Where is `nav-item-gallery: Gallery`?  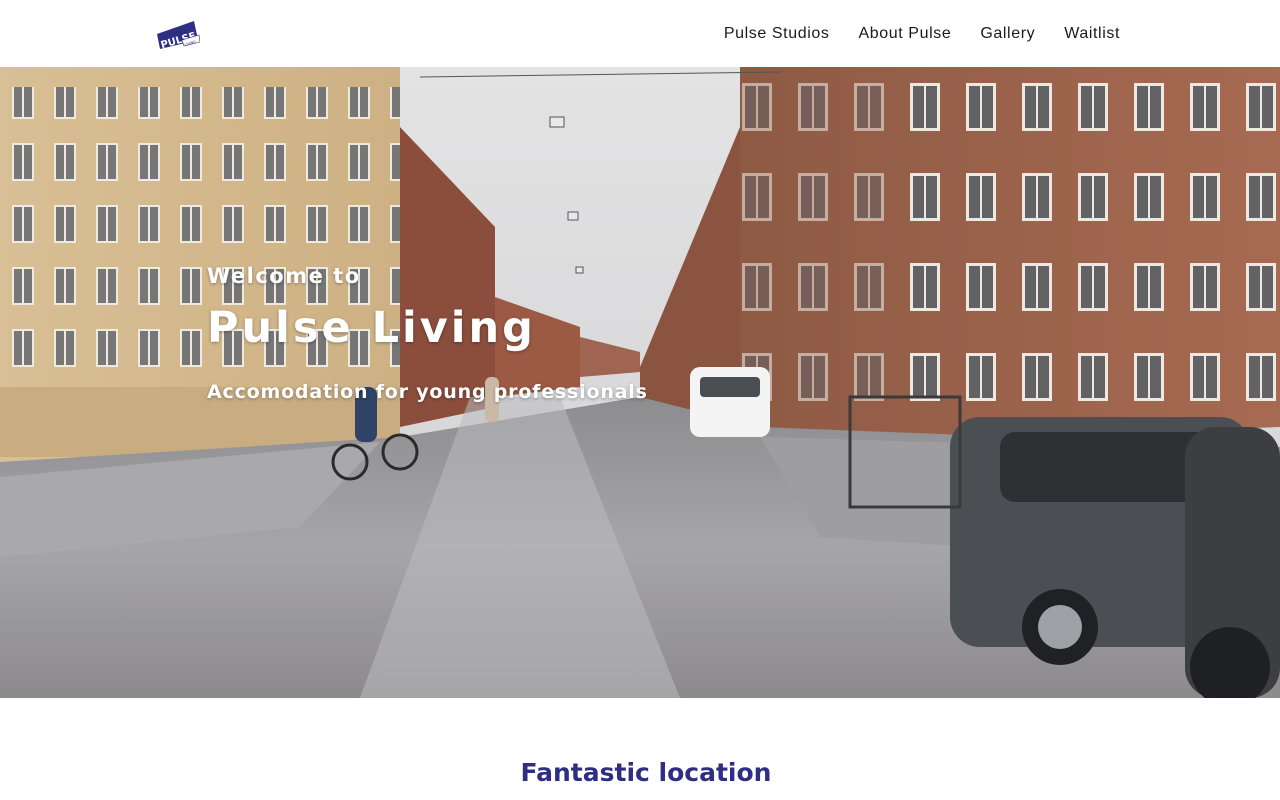 nav-item-gallery: Gallery is located at coordinates (1007, 34).